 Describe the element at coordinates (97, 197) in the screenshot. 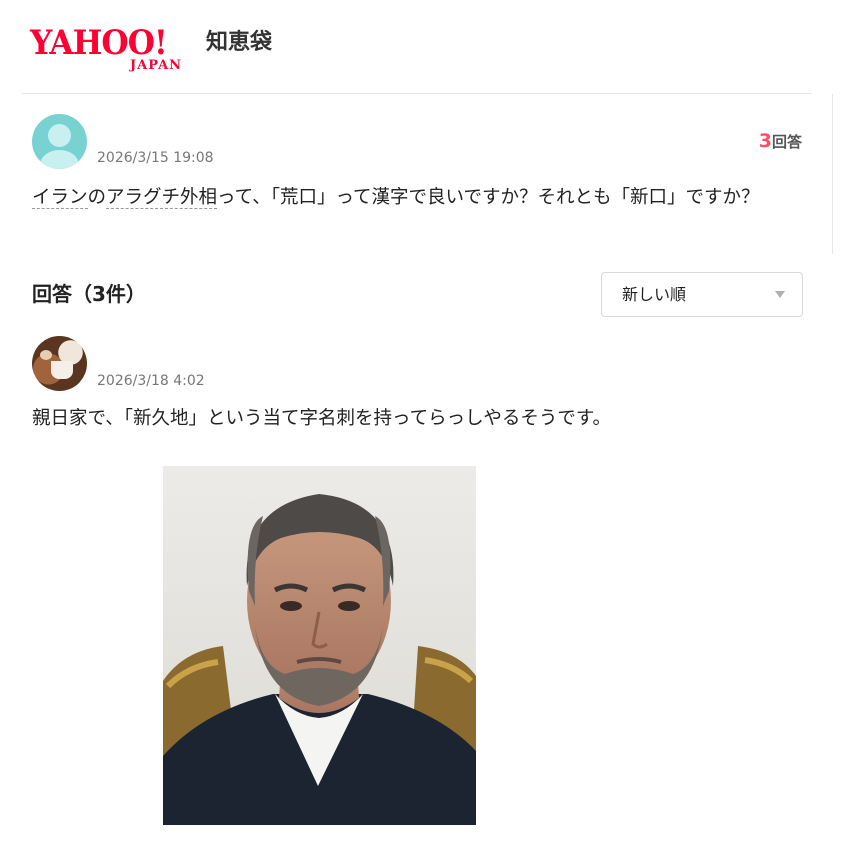

I see `question-text-connector: の` at that location.